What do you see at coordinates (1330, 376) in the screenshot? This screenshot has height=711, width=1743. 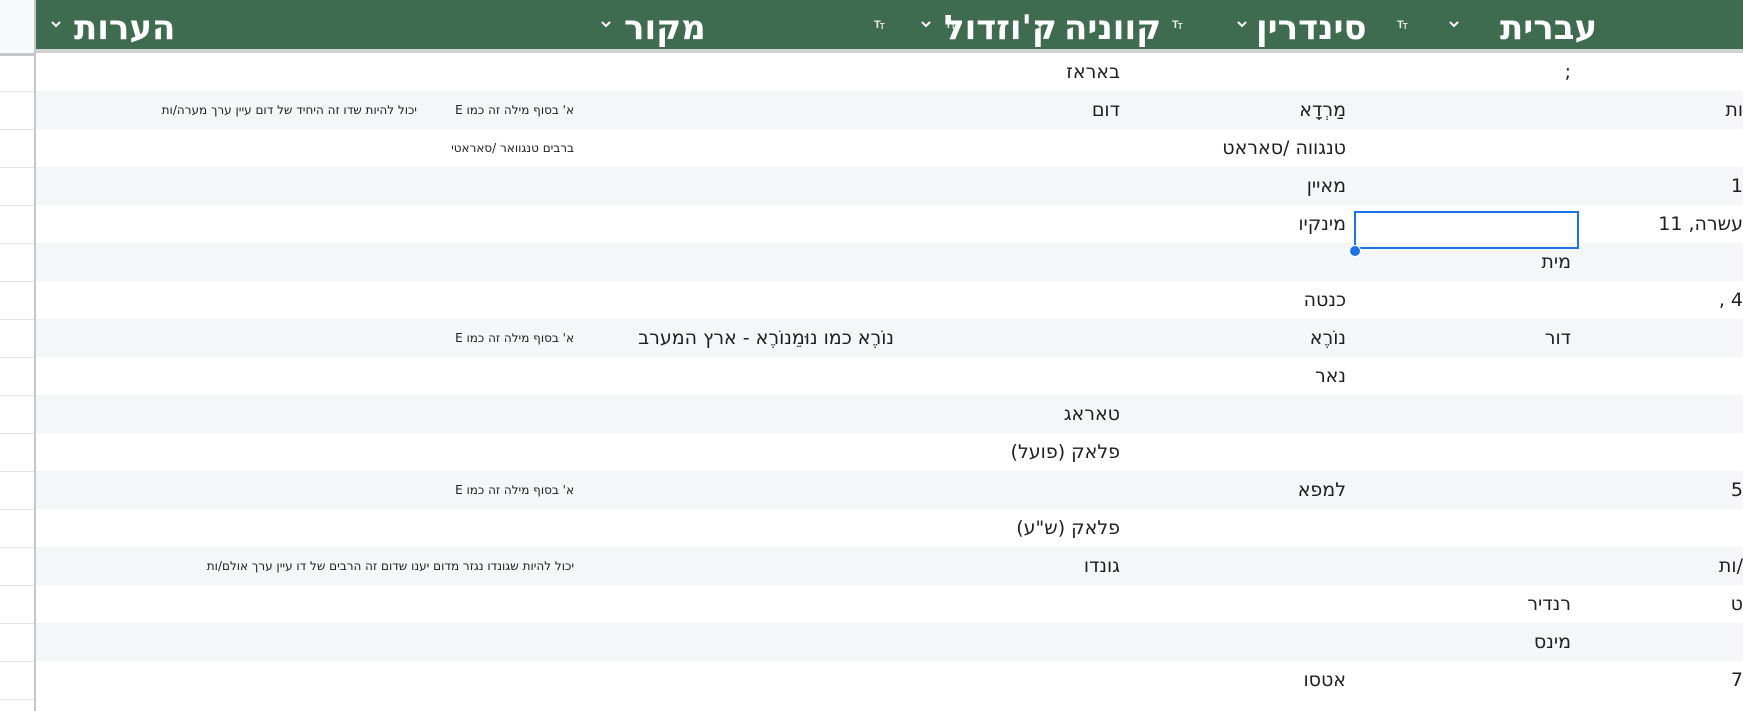 I see `cell-quenya: נאר` at bounding box center [1330, 376].